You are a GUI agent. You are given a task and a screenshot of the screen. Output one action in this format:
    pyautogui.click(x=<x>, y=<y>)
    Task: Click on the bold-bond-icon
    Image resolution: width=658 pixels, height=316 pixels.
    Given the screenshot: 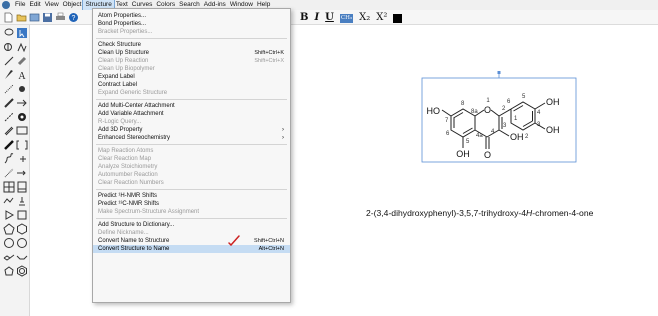 What is the action you would take?
    pyautogui.click(x=9, y=103)
    